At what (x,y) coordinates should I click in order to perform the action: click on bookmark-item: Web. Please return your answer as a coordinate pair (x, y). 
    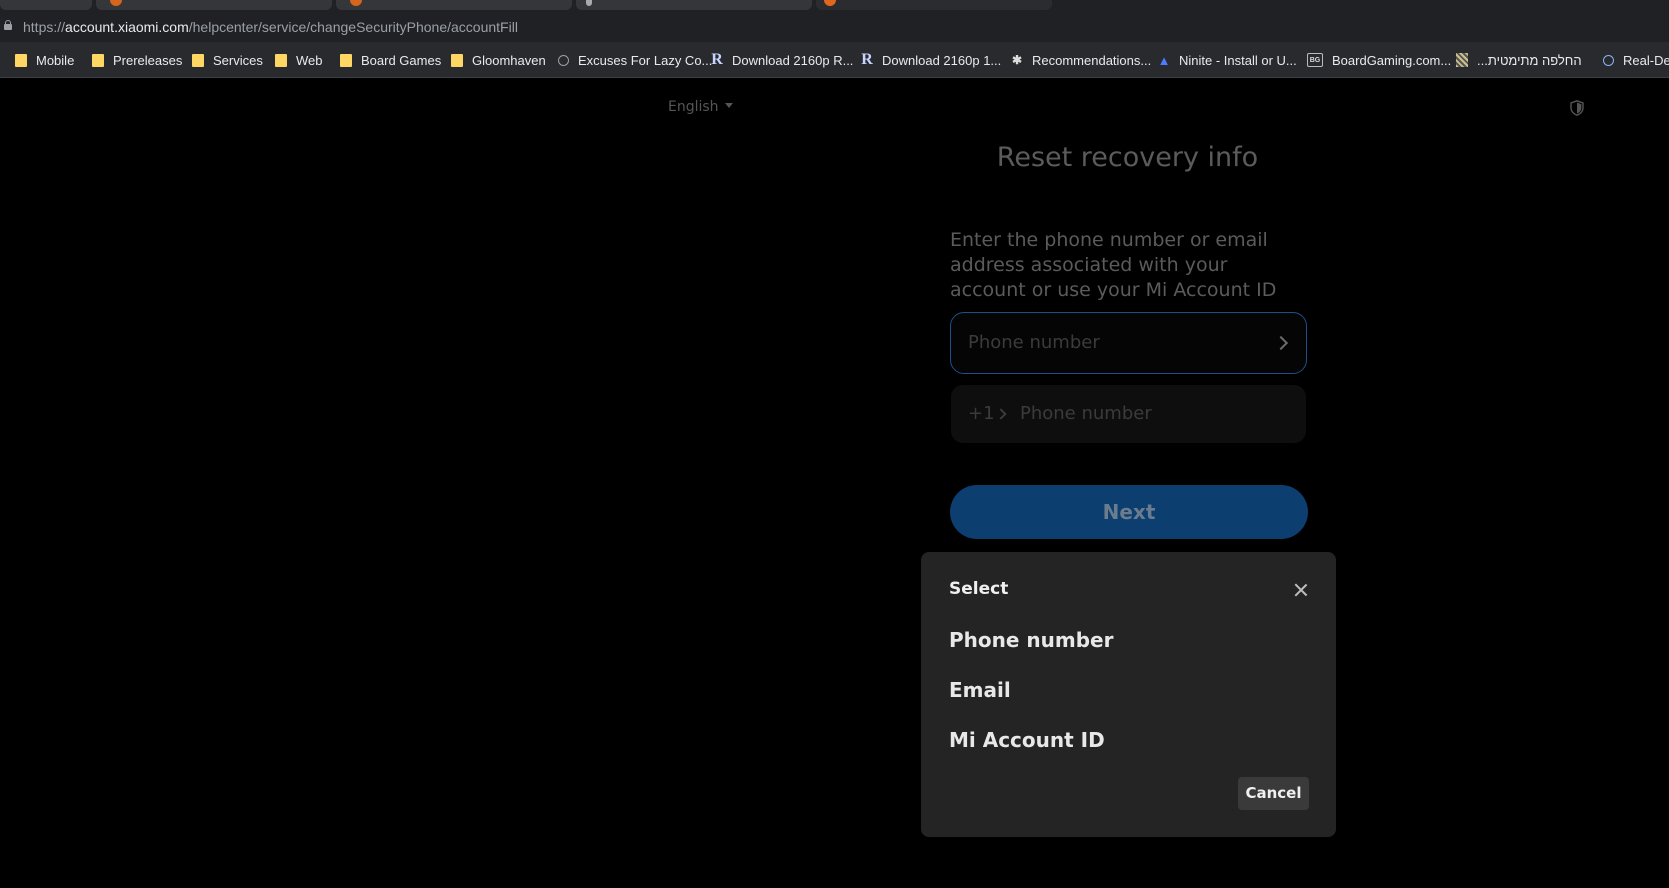
    Looking at the image, I should click on (299, 60).